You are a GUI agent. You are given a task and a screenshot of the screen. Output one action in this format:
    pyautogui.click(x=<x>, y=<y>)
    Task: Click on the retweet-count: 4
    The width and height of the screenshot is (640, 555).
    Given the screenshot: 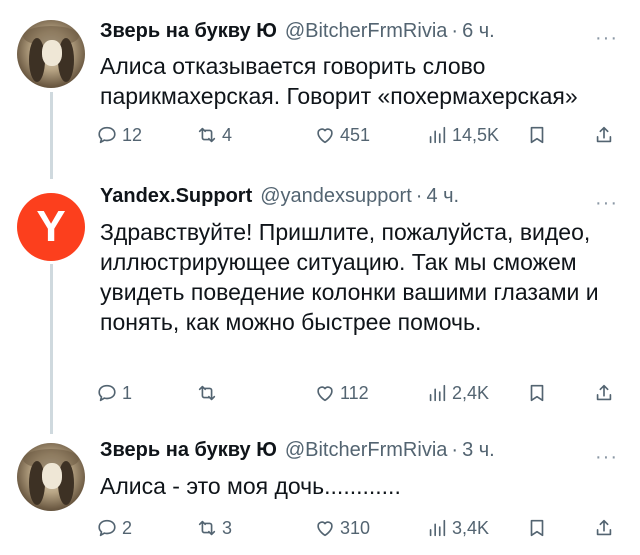 What is the action you would take?
    pyautogui.click(x=227, y=134)
    